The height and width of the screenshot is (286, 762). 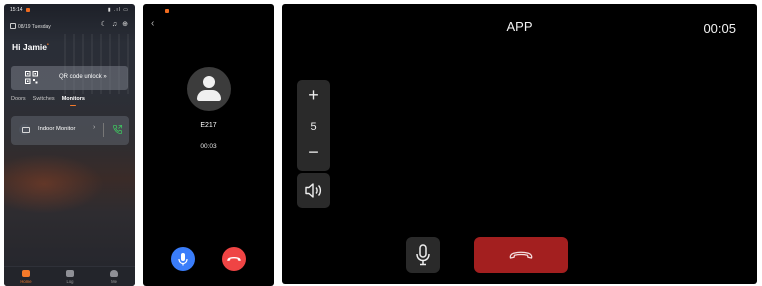 I want to click on greeting: Hi Jamie•, so click(x=30, y=47).